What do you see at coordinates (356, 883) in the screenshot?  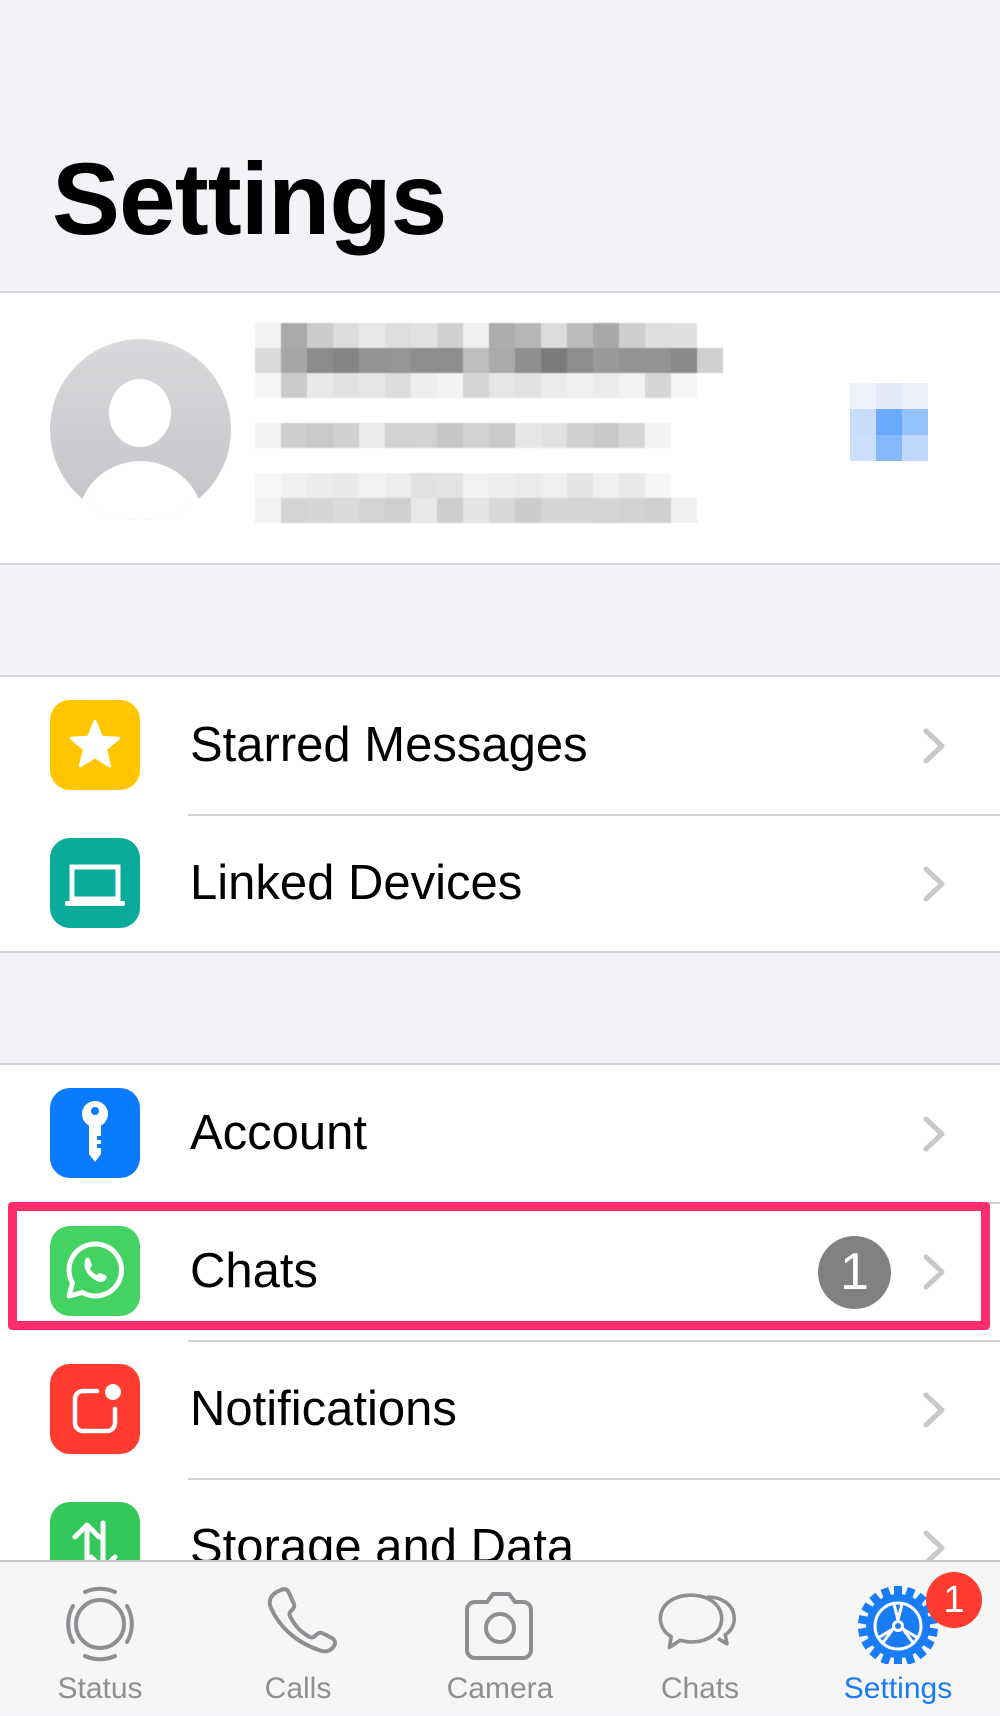 I see `row-label: Linked Devices` at bounding box center [356, 883].